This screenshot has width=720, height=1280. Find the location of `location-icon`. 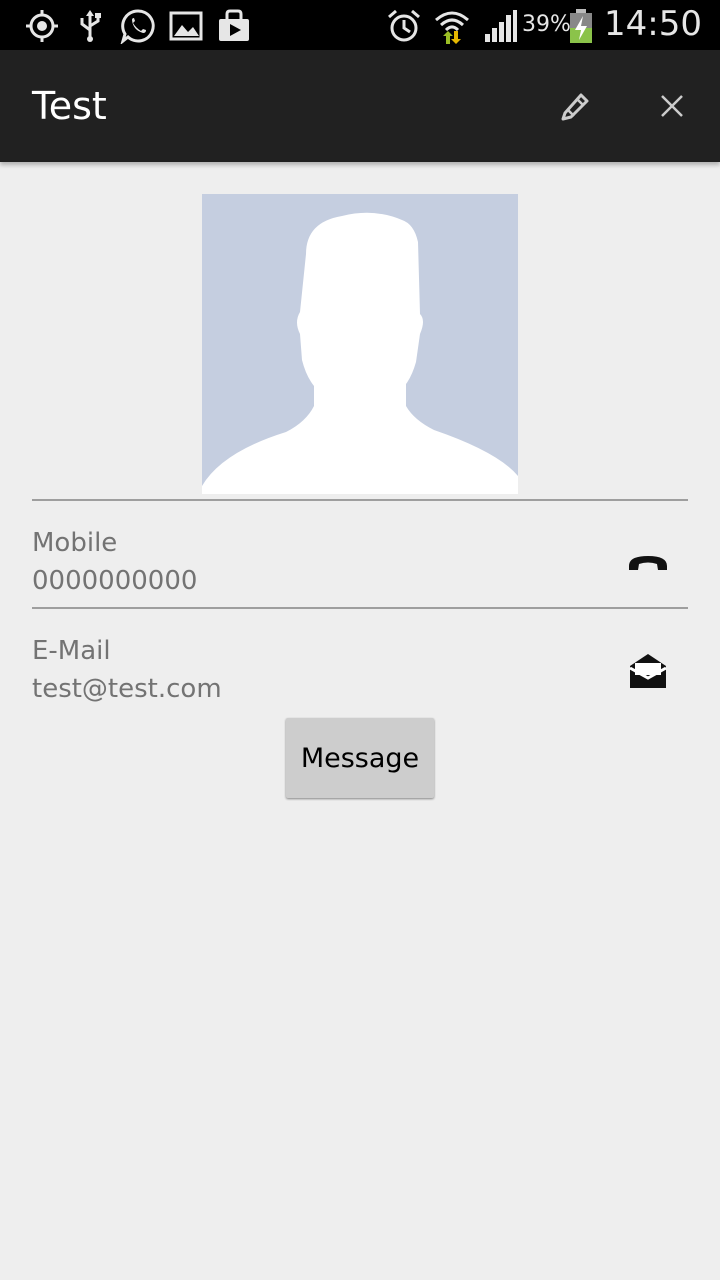

location-icon is located at coordinates (42, 26).